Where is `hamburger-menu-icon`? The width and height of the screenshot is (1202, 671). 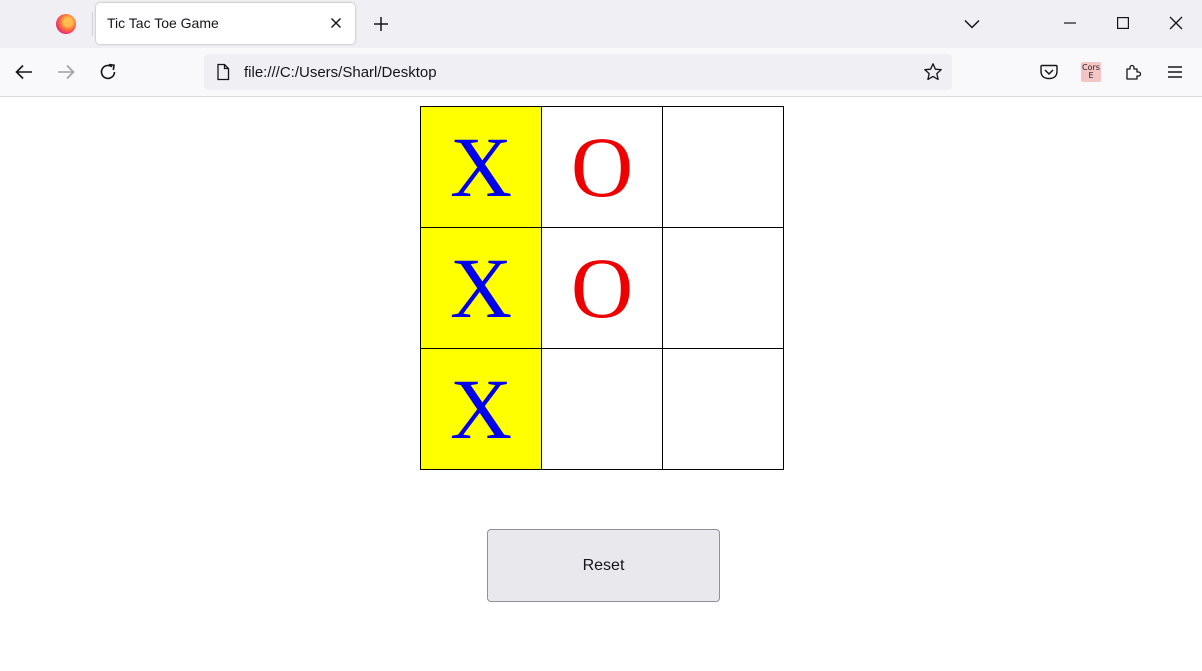 hamburger-menu-icon is located at coordinates (1175, 72).